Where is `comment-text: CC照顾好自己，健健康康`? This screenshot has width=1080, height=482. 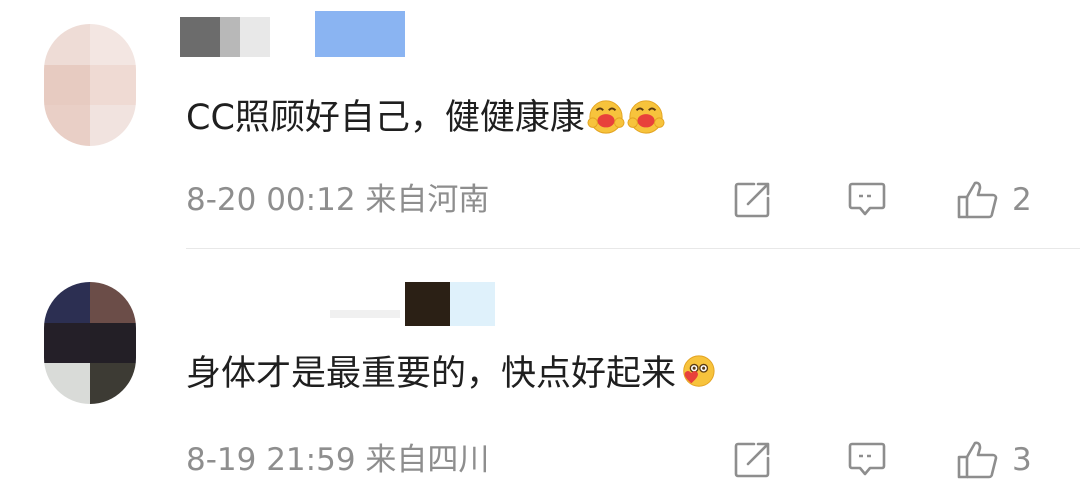 comment-text: CC照顾好自己，健健康康 is located at coordinates (425, 118).